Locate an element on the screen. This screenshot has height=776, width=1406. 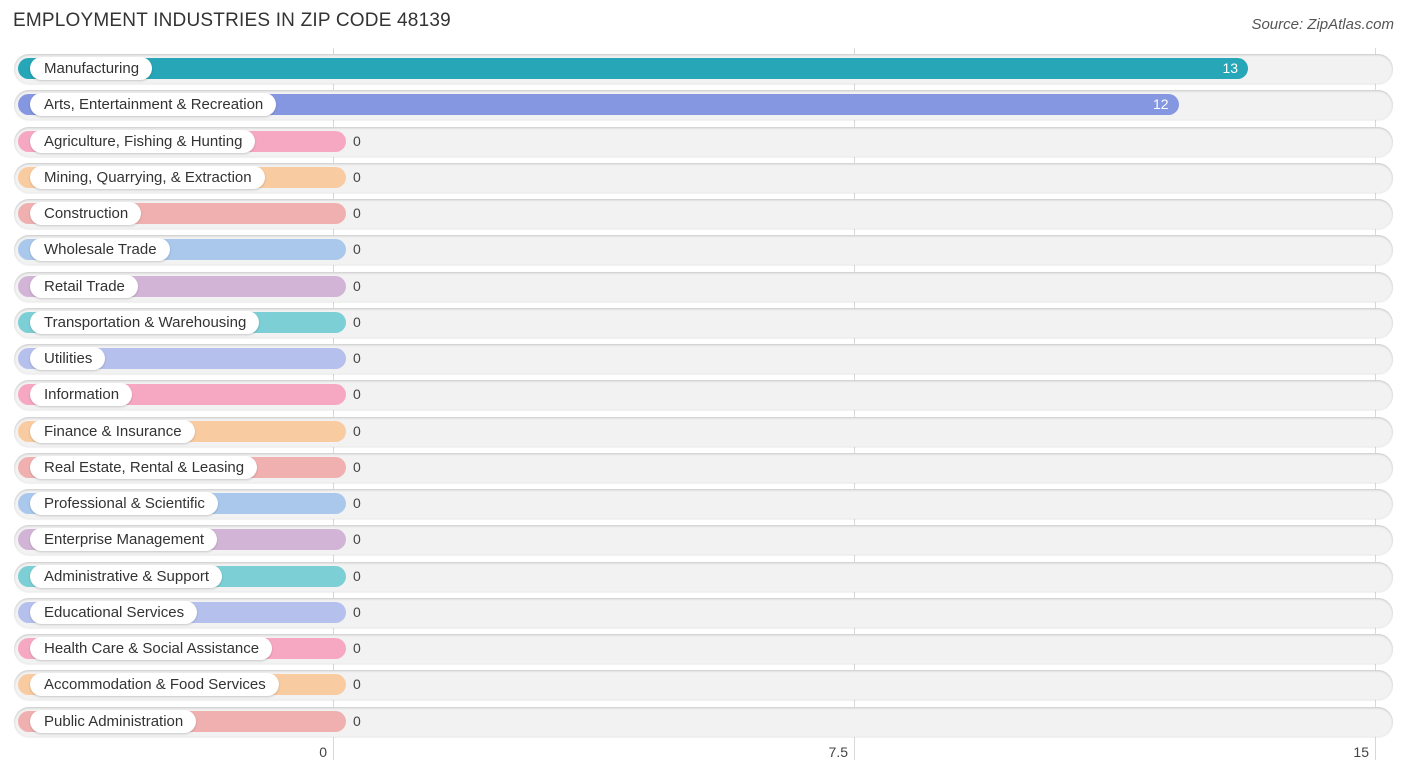
category-label: Administrative & Support is located at coordinates (126, 576).